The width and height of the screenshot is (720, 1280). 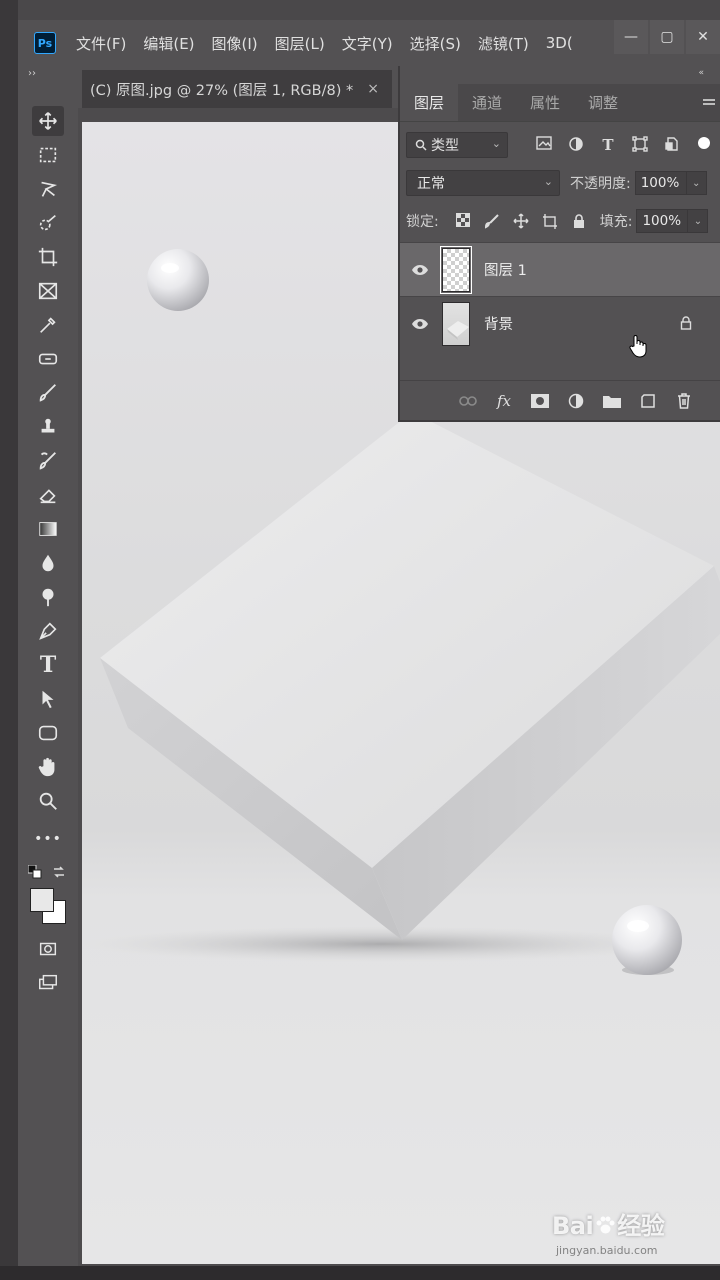 I want to click on layer-row-background: 背景, so click(x=560, y=323).